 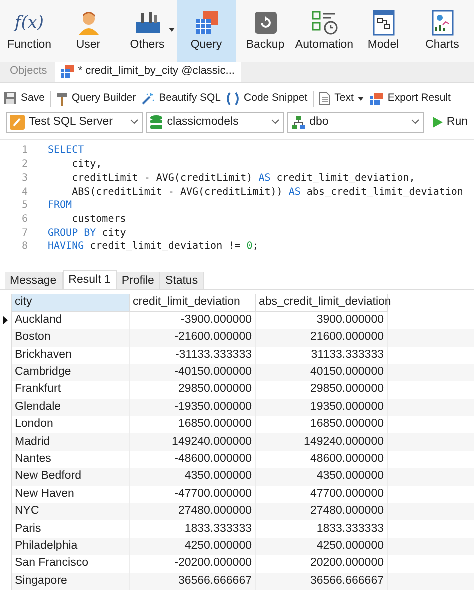 I want to click on ribbon-button: Query, so click(x=206, y=31).